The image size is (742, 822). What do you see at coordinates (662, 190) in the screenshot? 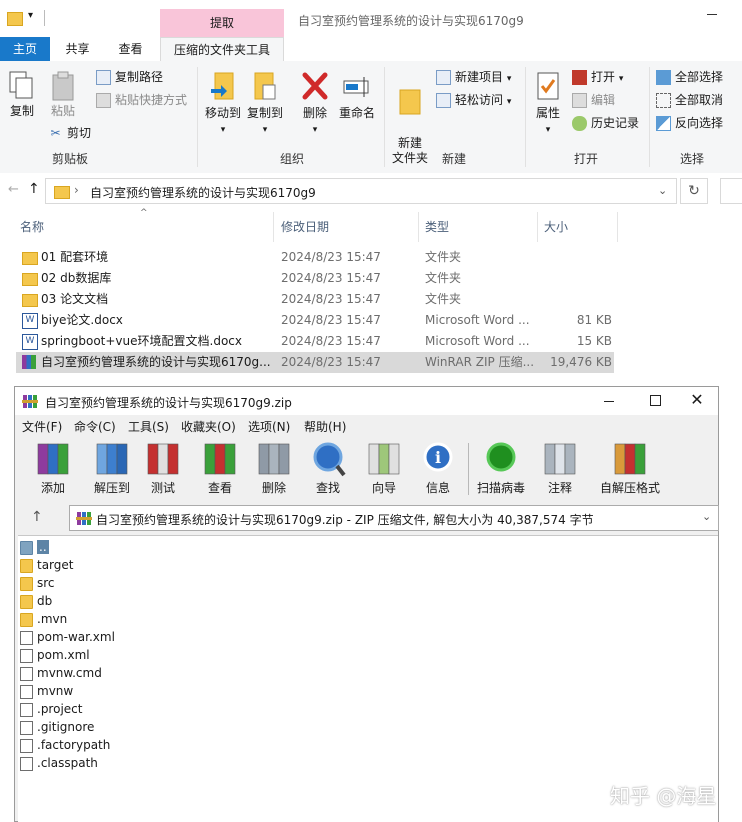
I see `address-dropdown-icon: ⌄` at bounding box center [662, 190].